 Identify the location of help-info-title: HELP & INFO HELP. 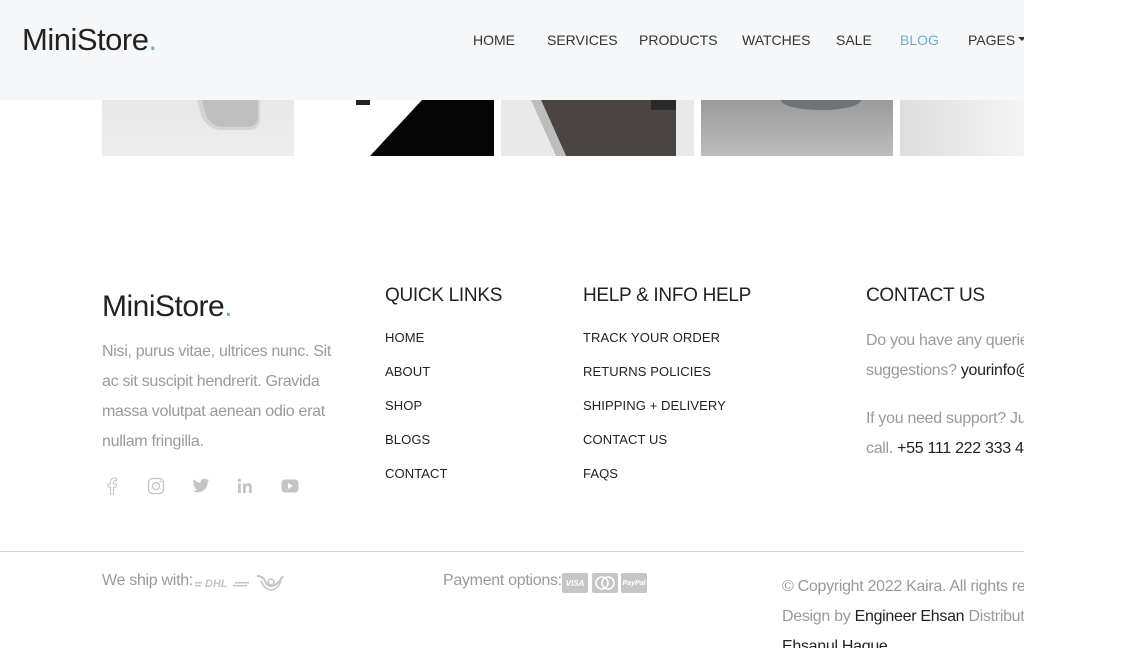
(667, 295).